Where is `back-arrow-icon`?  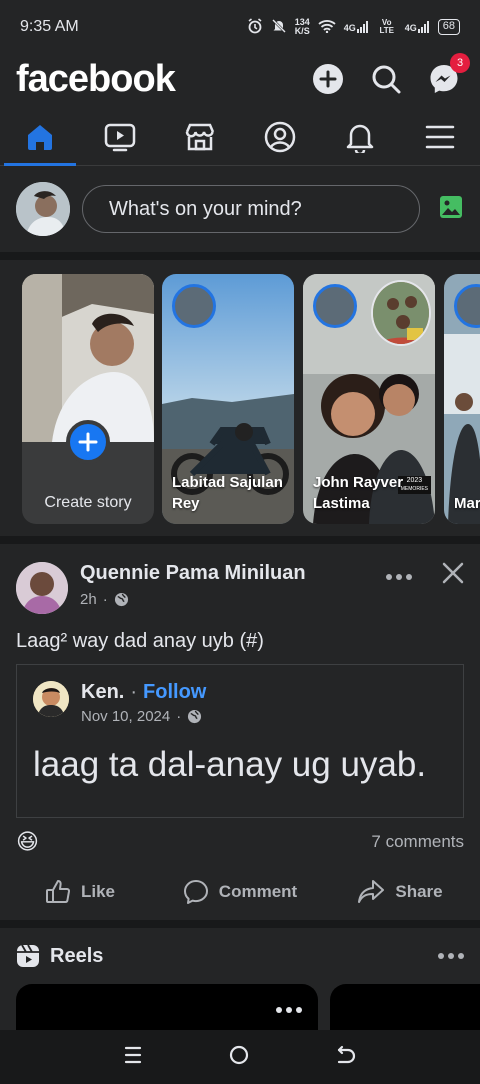 back-arrow-icon is located at coordinates (347, 1054).